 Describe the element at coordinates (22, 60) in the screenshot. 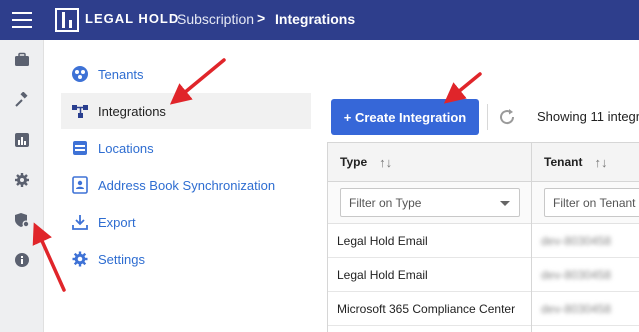

I see `briefcase-icon` at that location.